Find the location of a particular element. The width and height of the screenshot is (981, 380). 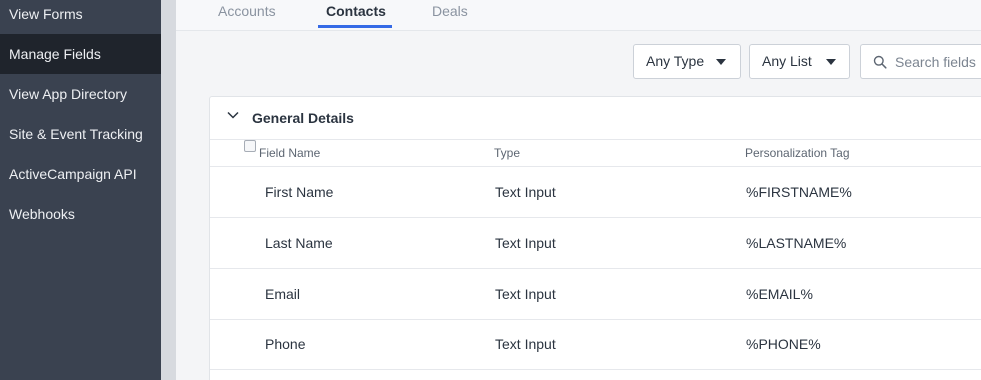

column-header-field-name: Field Name is located at coordinates (290, 153).